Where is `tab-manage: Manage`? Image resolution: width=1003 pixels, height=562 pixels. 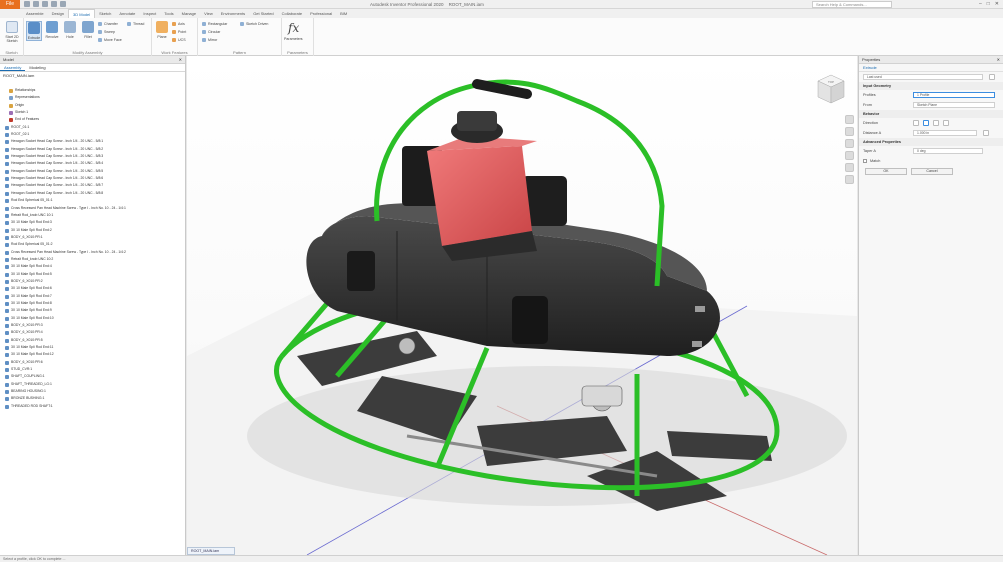
tab-manage: Manage is located at coordinates (189, 13).